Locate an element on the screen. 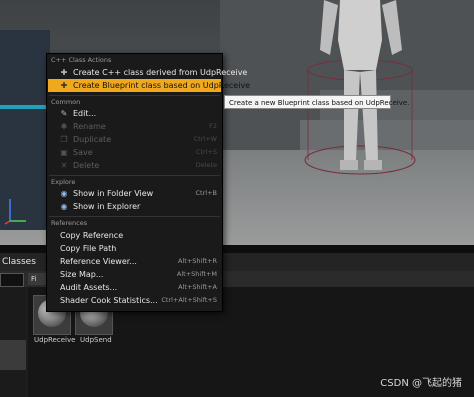 This screenshot has width=474, height=397. menu-item-rename: ✱ Rename F2 is located at coordinates (134, 126).